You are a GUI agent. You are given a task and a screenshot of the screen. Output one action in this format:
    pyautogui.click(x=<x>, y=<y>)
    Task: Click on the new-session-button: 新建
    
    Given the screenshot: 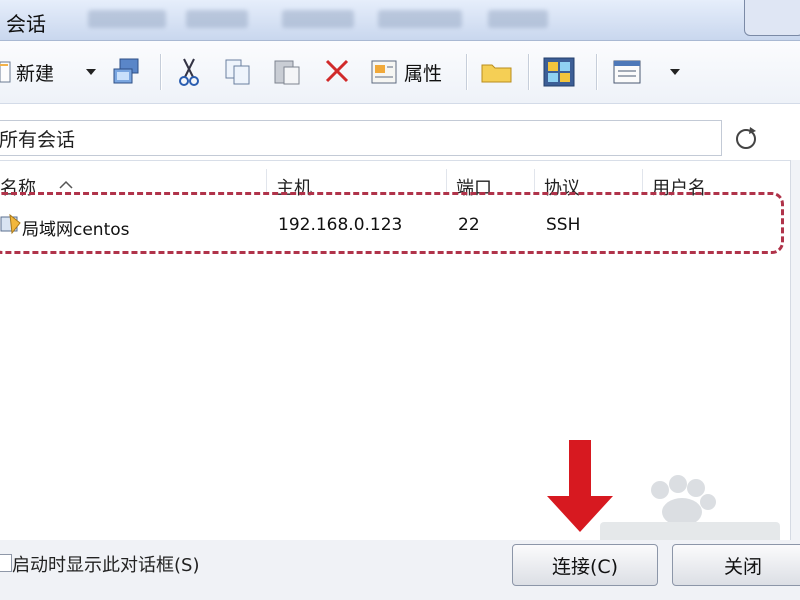 What is the action you would take?
    pyautogui.click(x=27, y=72)
    